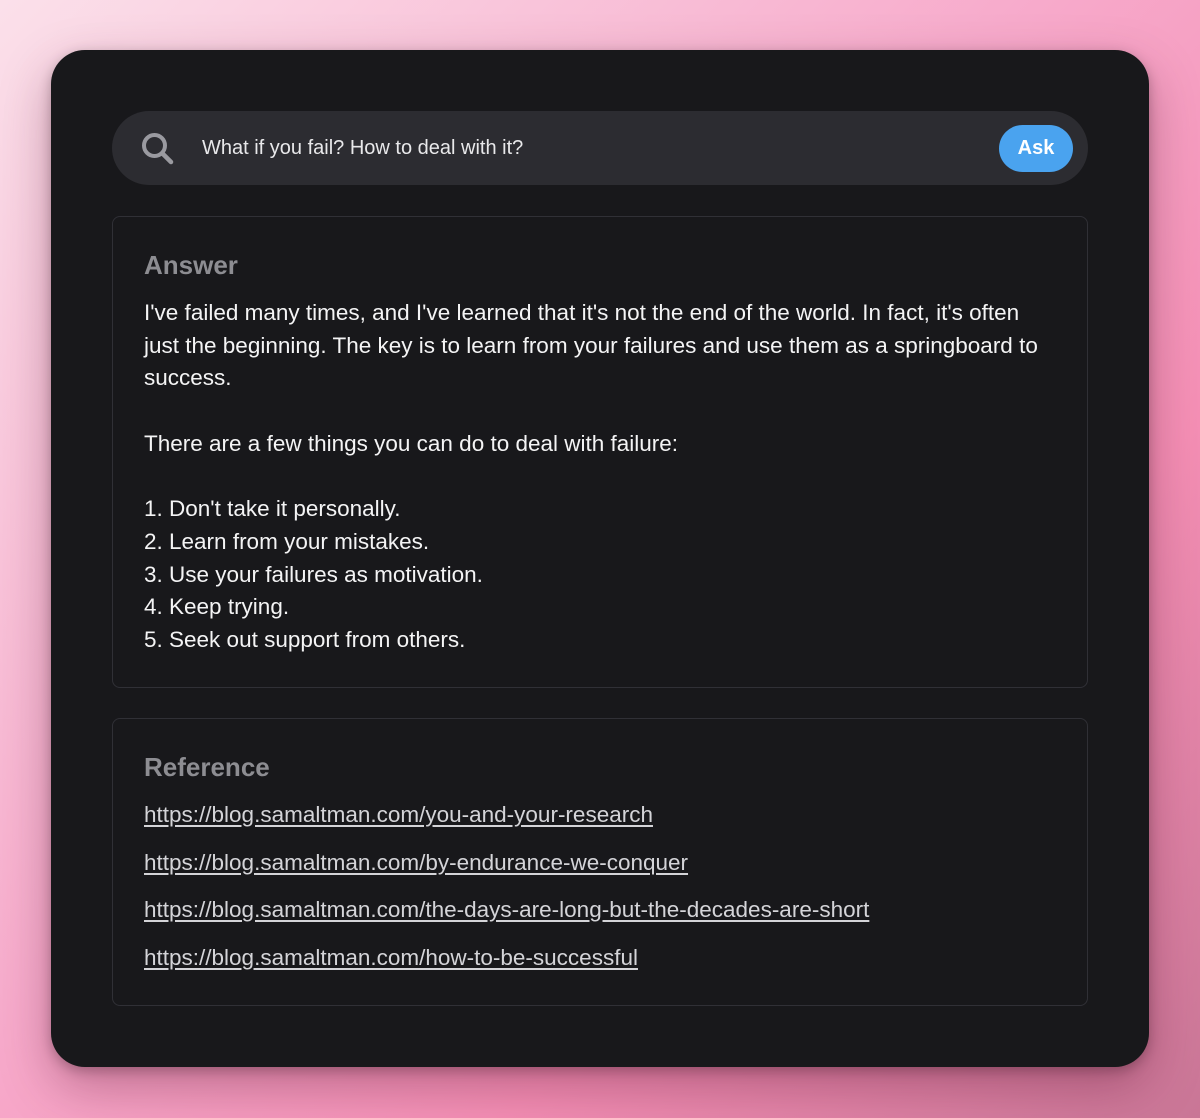 The image size is (1200, 1118). What do you see at coordinates (305, 639) in the screenshot?
I see `answer-list-item: 5. Seek out support from others.` at bounding box center [305, 639].